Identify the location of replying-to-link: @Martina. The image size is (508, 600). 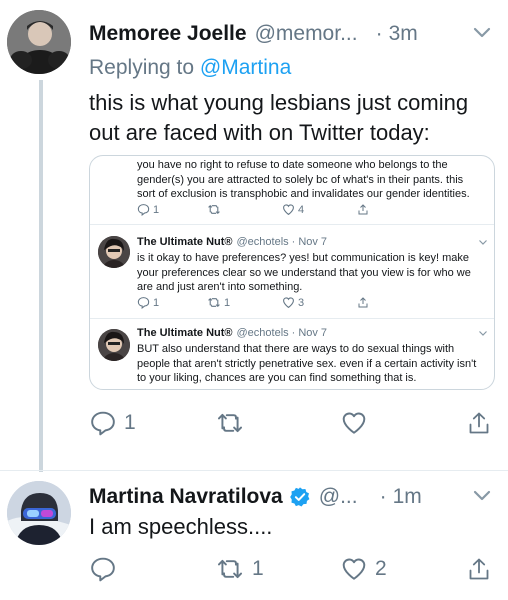
(245, 67).